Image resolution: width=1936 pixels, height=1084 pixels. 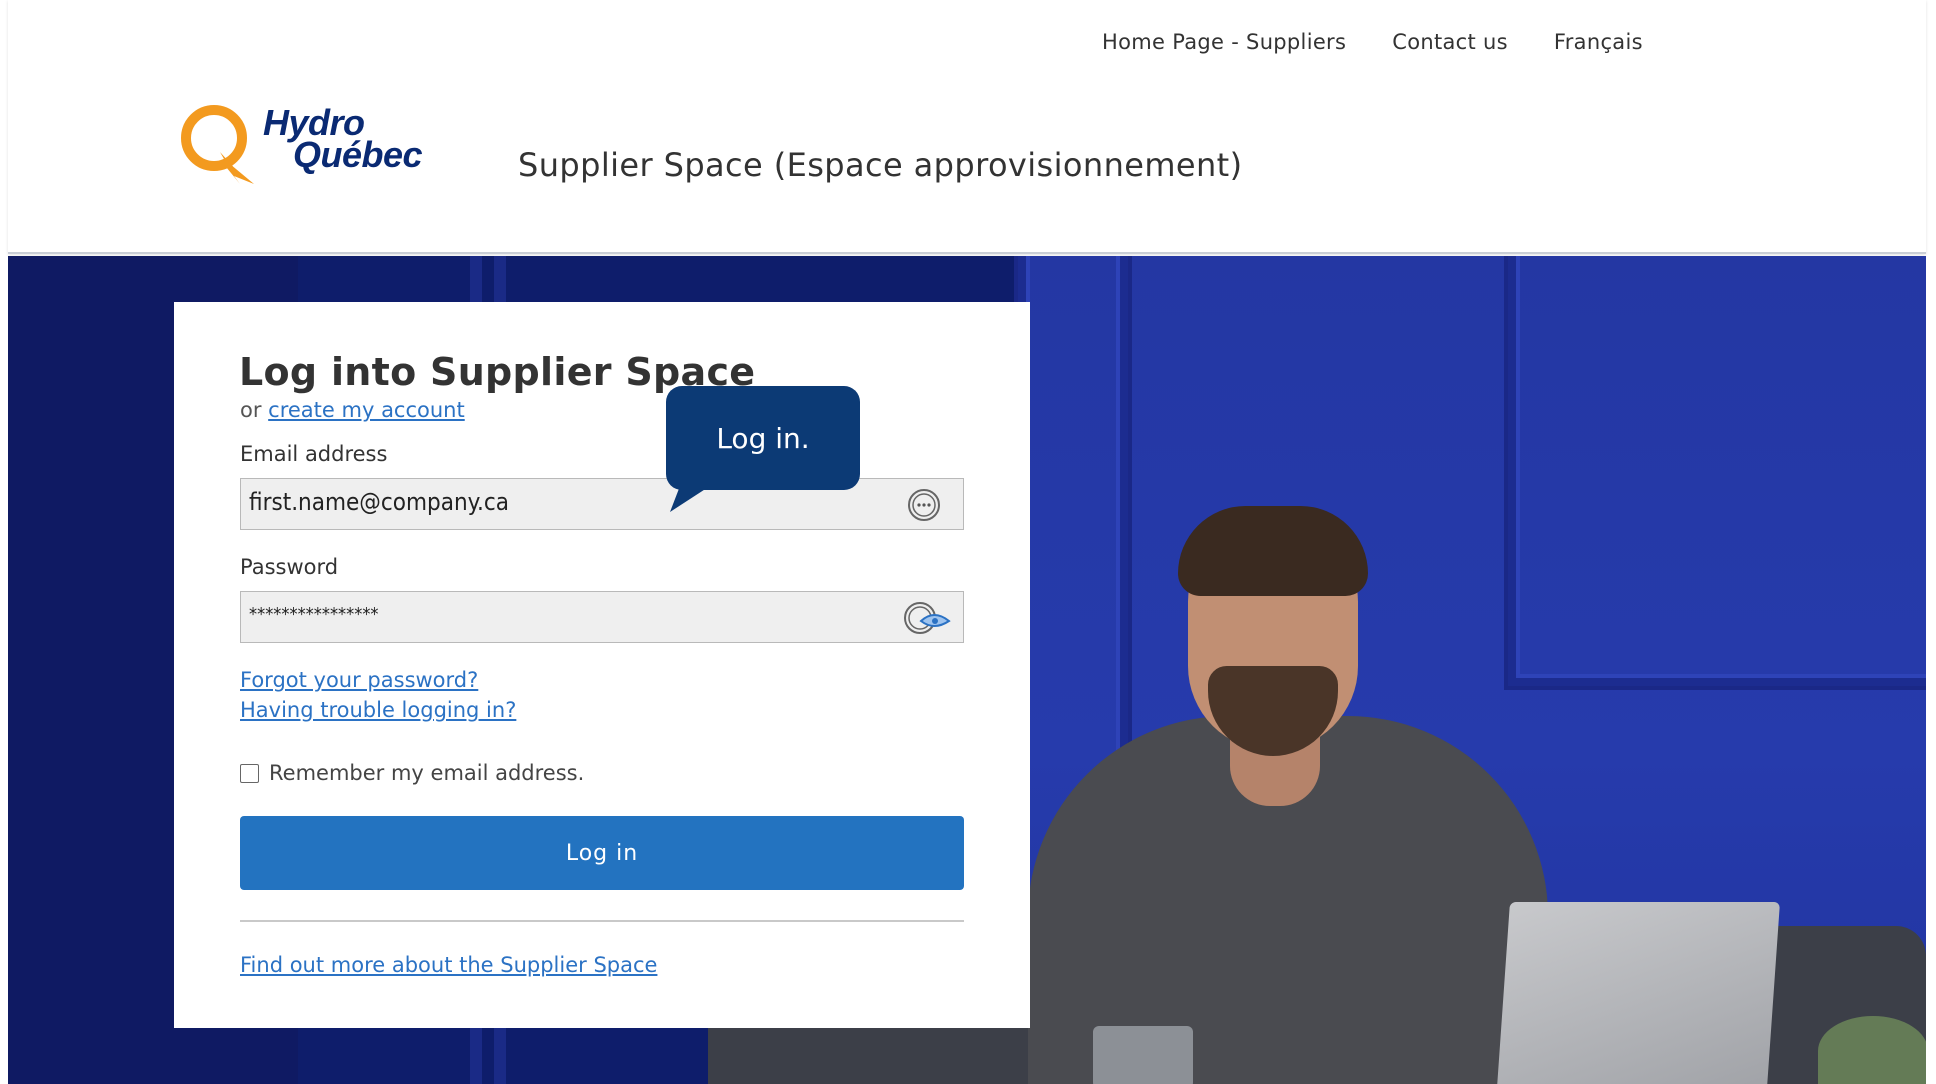 I want to click on or-text: or, so click(x=251, y=410).